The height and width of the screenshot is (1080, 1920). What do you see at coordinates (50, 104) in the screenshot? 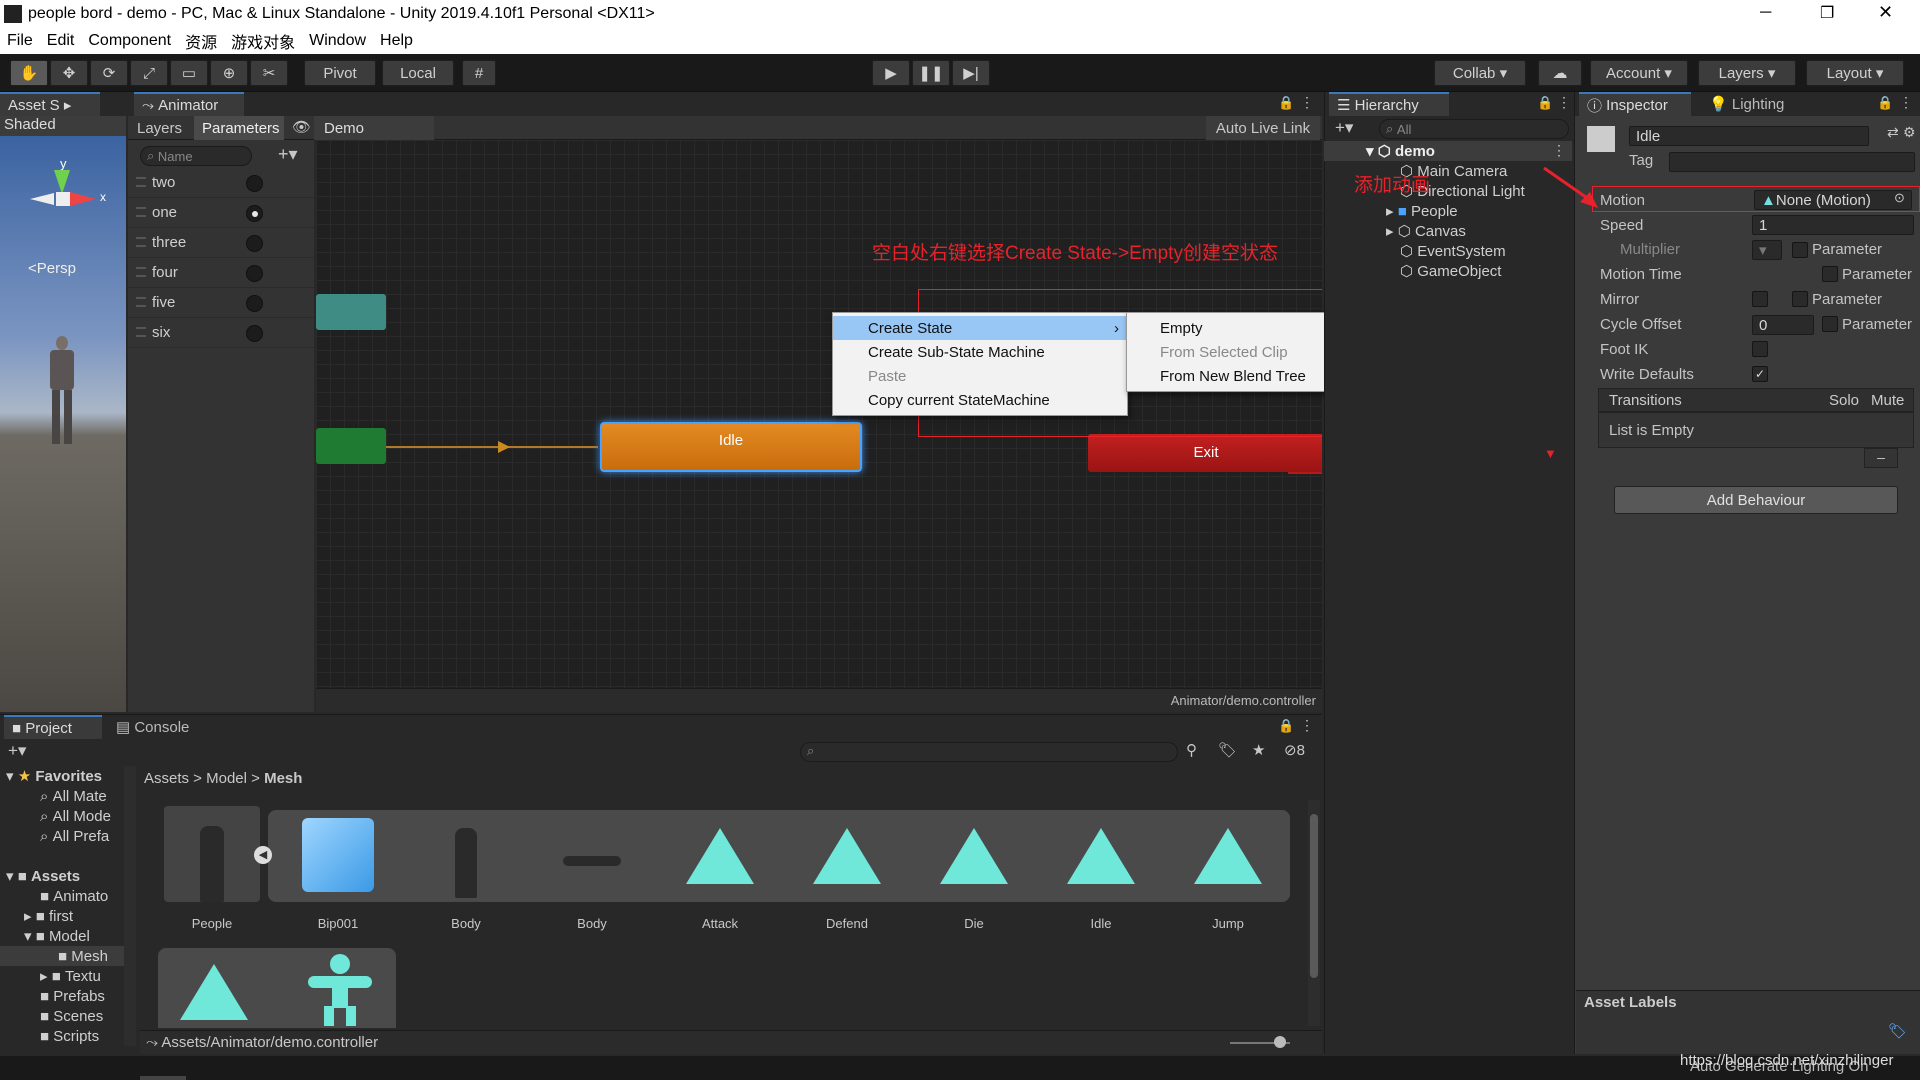
I see `tab-scene: Asset S ▸` at bounding box center [50, 104].